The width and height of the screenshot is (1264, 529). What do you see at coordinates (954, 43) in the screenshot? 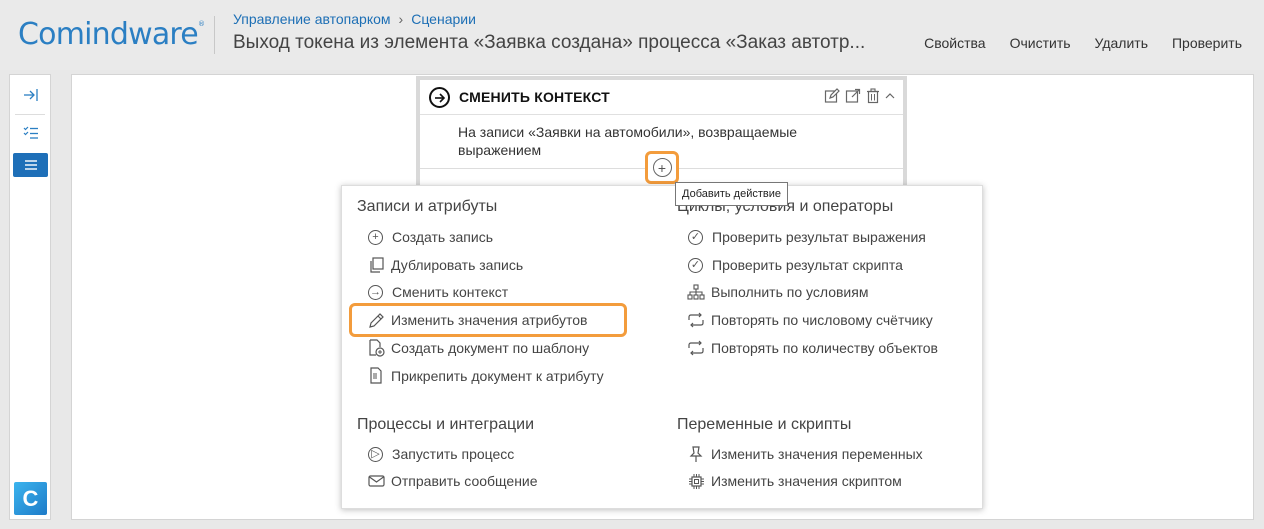
I see `properties-button: Свойства` at bounding box center [954, 43].